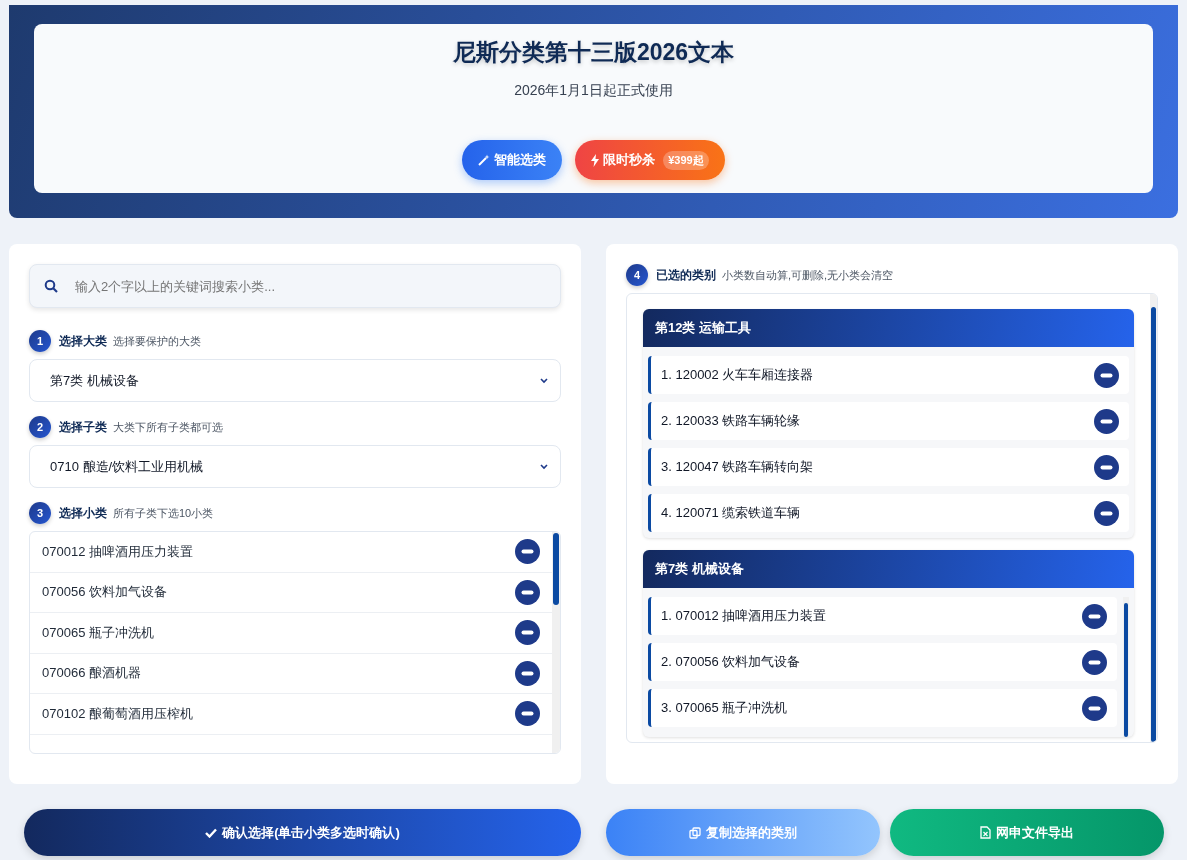 This screenshot has height=860, width=1187. Describe the element at coordinates (98, 632) in the screenshot. I see `subclass-label: 070065 瓶子冲洗机` at that location.